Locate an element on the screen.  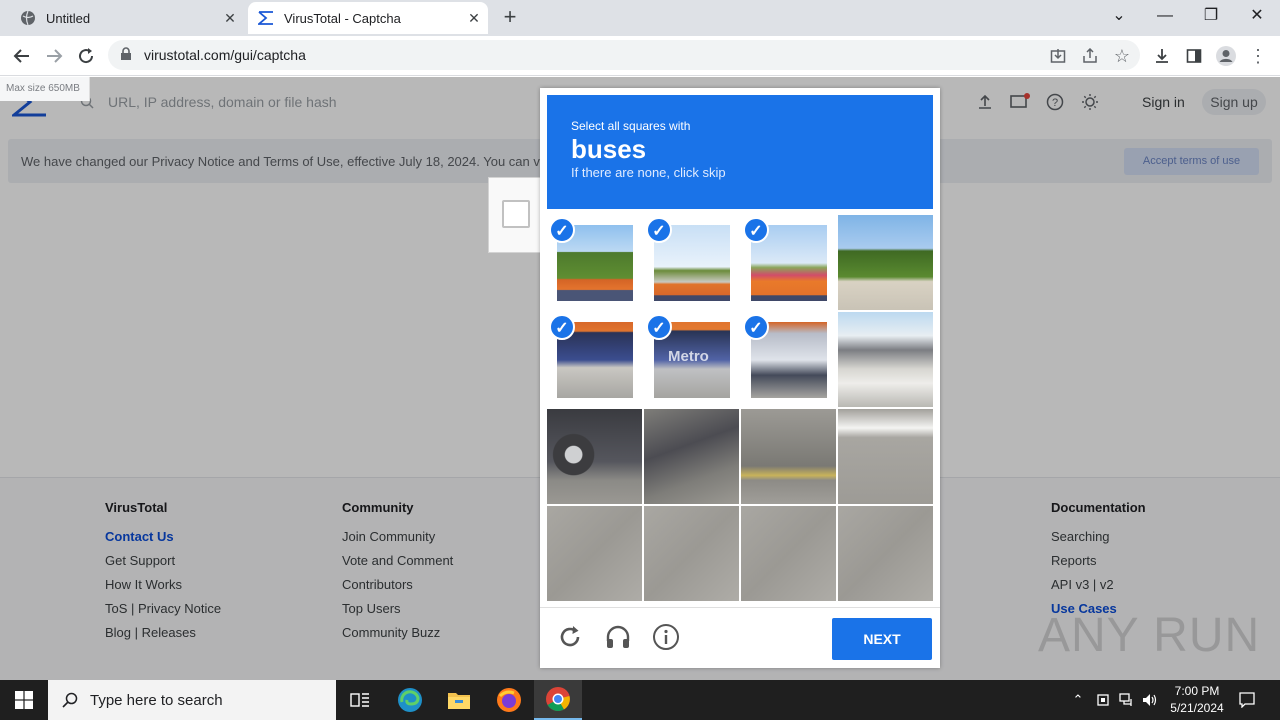
search-icon is located at coordinates (70, 700).